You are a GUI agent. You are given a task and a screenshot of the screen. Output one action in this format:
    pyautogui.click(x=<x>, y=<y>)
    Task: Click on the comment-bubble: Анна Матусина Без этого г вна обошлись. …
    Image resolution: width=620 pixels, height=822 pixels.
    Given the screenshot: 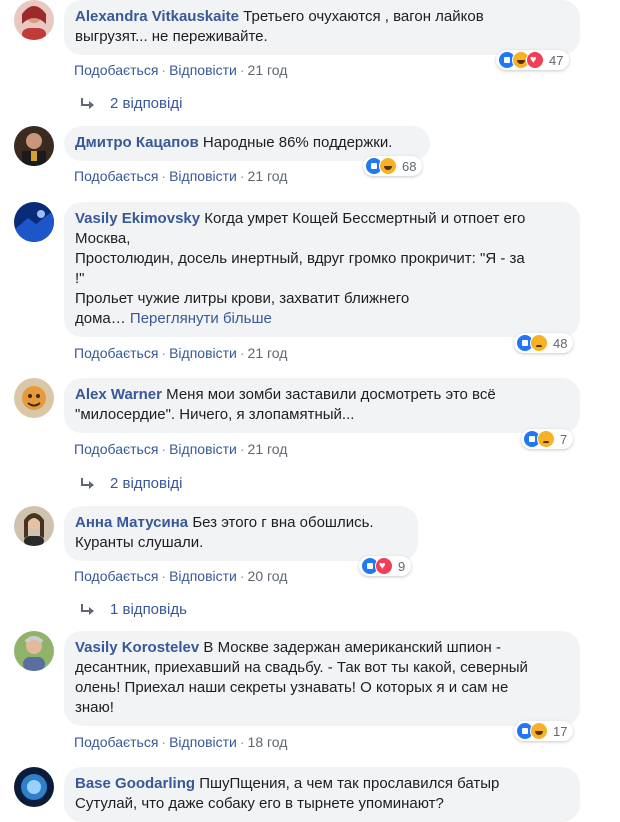 What is the action you would take?
    pyautogui.click(x=241, y=533)
    